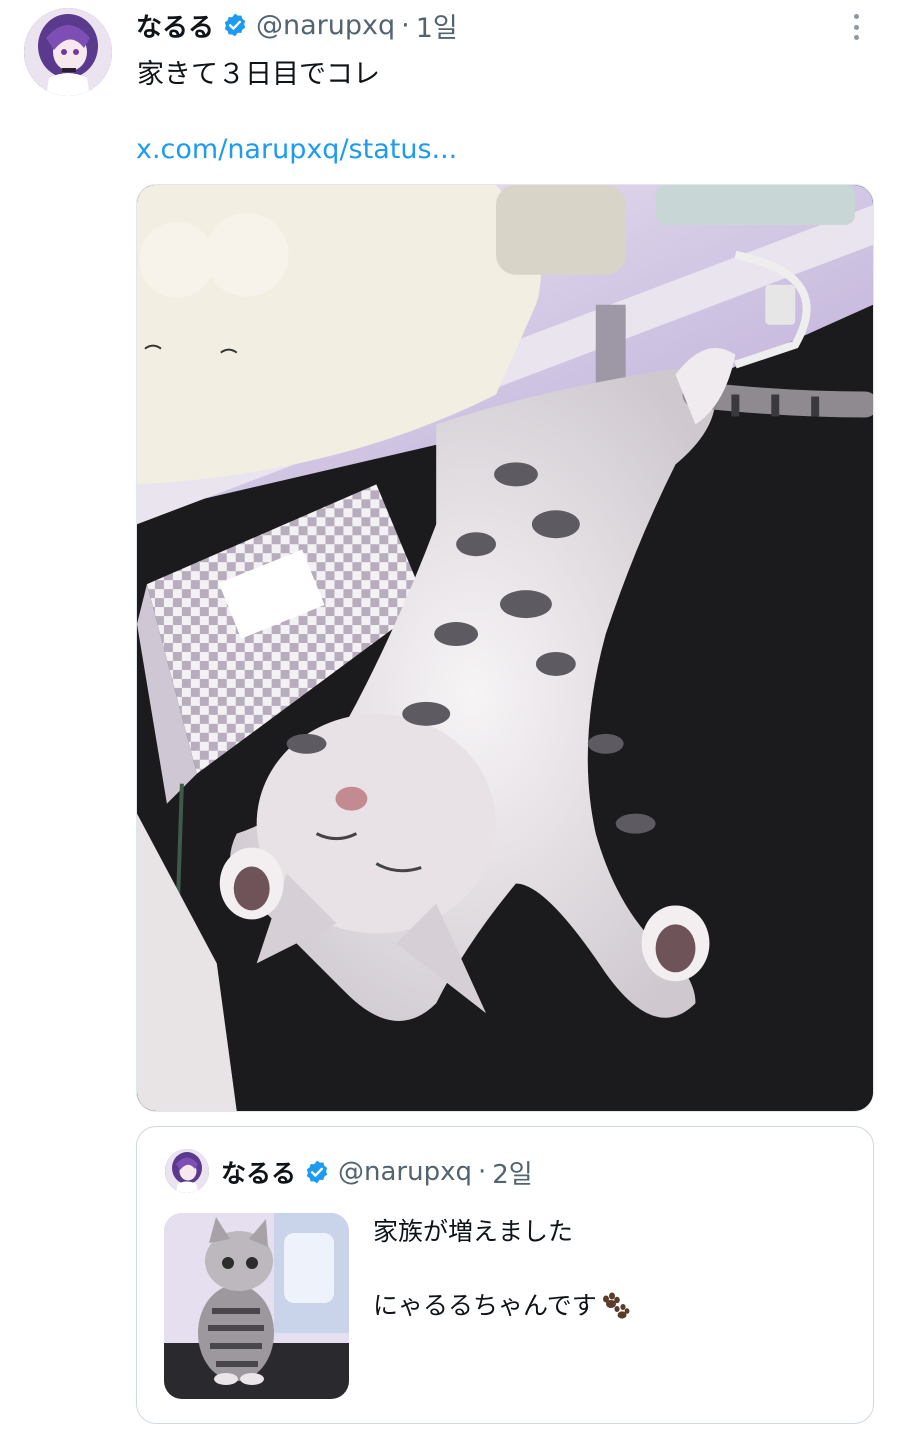 Image resolution: width=900 pixels, height=1443 pixels. I want to click on quoted-author-handle: @narupxq, so click(405, 1172).